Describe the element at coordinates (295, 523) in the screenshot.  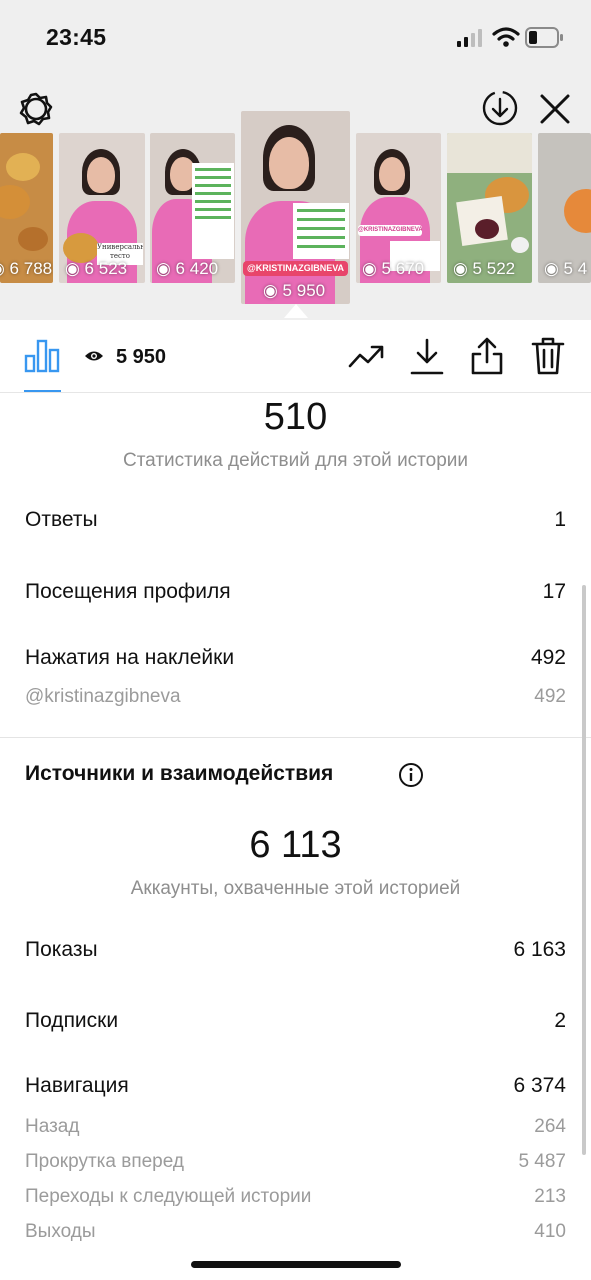
I see `stat-row-replies: Ответы 1` at that location.